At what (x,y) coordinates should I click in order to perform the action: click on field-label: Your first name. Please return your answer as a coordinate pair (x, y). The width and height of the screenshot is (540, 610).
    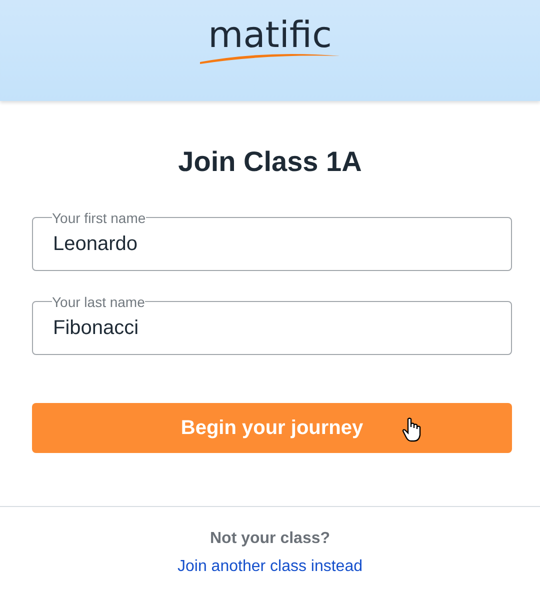
    Looking at the image, I should click on (99, 217).